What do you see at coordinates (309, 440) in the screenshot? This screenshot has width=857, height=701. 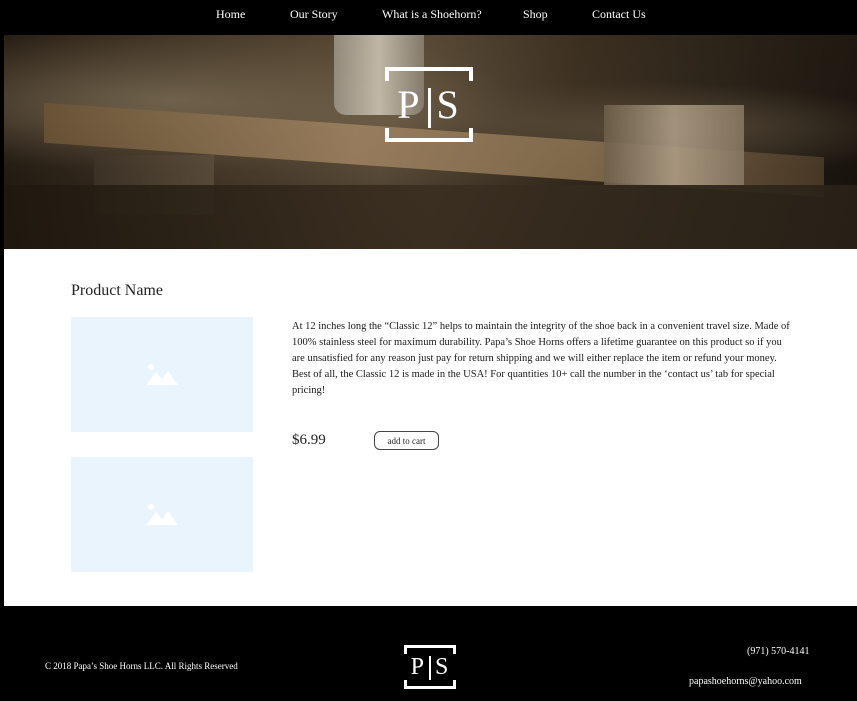 I see `product-price: $6.99` at bounding box center [309, 440].